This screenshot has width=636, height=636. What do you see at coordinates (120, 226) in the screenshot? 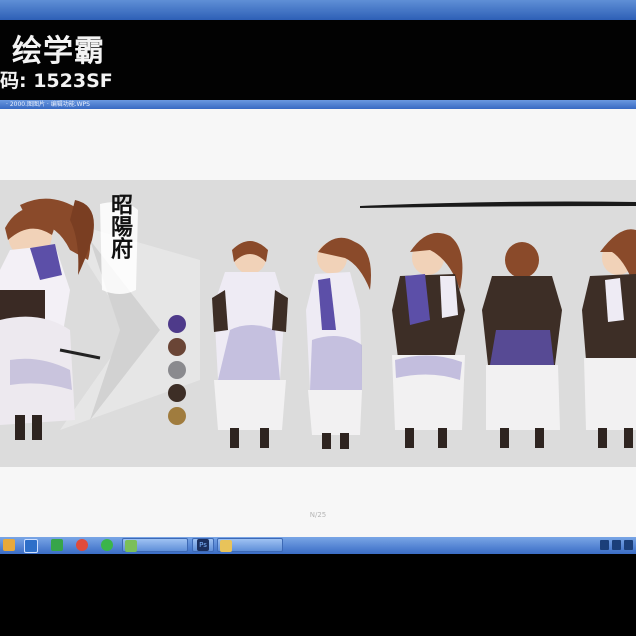
I see `vertical-caption: 昭陽府` at bounding box center [120, 226].